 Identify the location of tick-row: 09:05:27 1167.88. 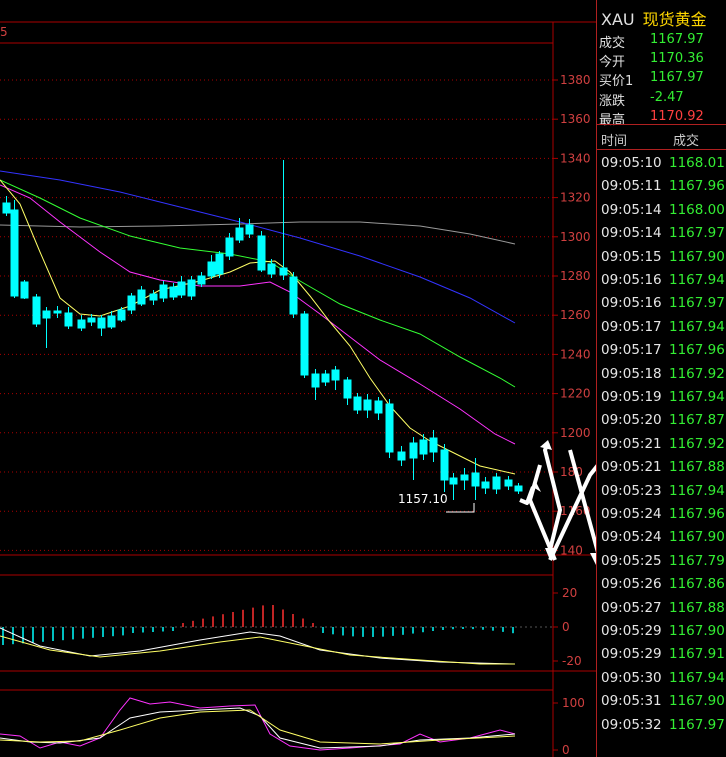
(661, 608).